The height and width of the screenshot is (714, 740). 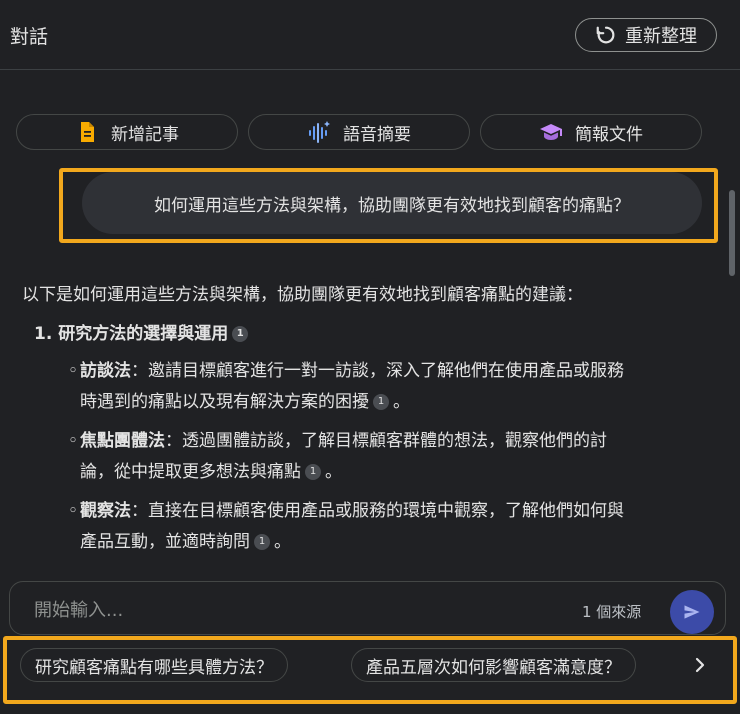 I want to click on send-button, so click(x=692, y=612).